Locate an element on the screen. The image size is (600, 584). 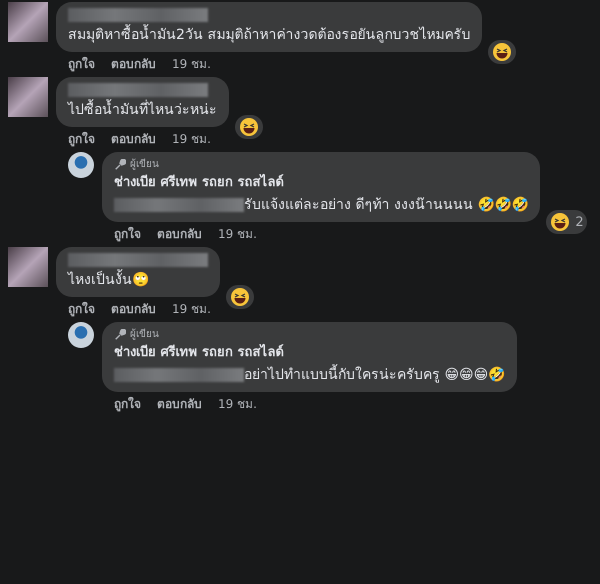
reaction-count: 2 is located at coordinates (579, 222).